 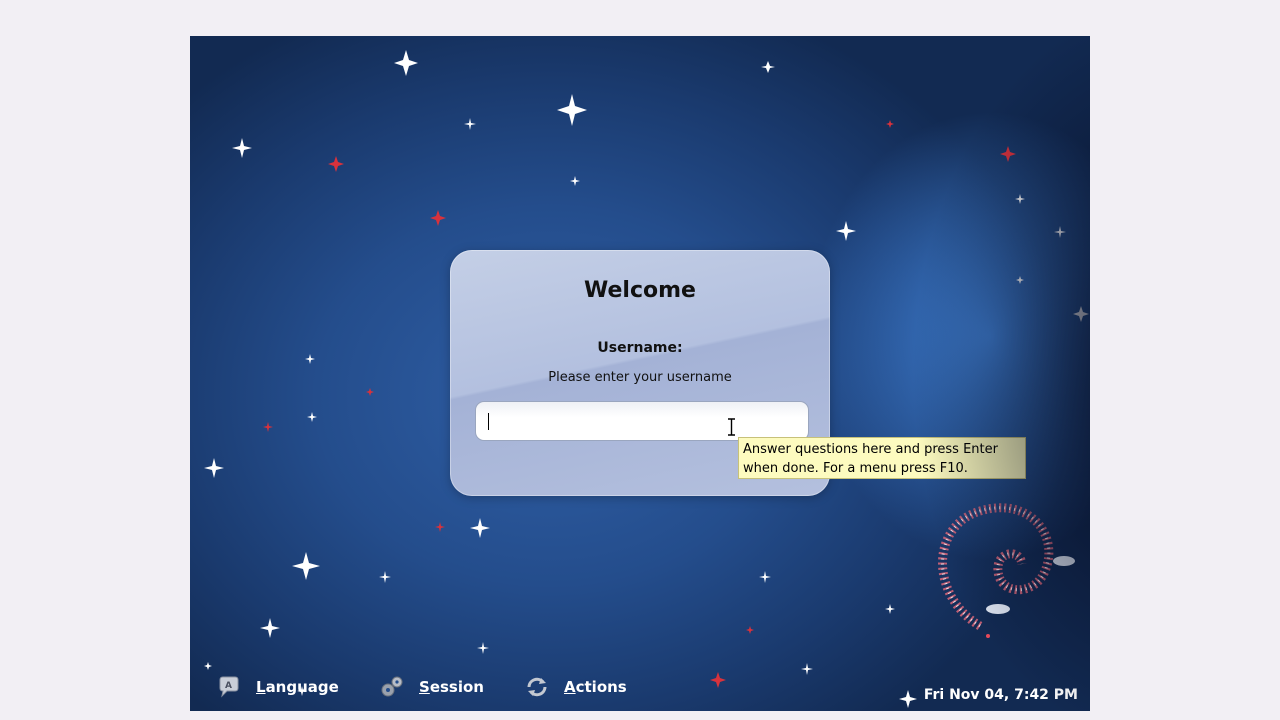 I want to click on gear-icon, so click(x=392, y=686).